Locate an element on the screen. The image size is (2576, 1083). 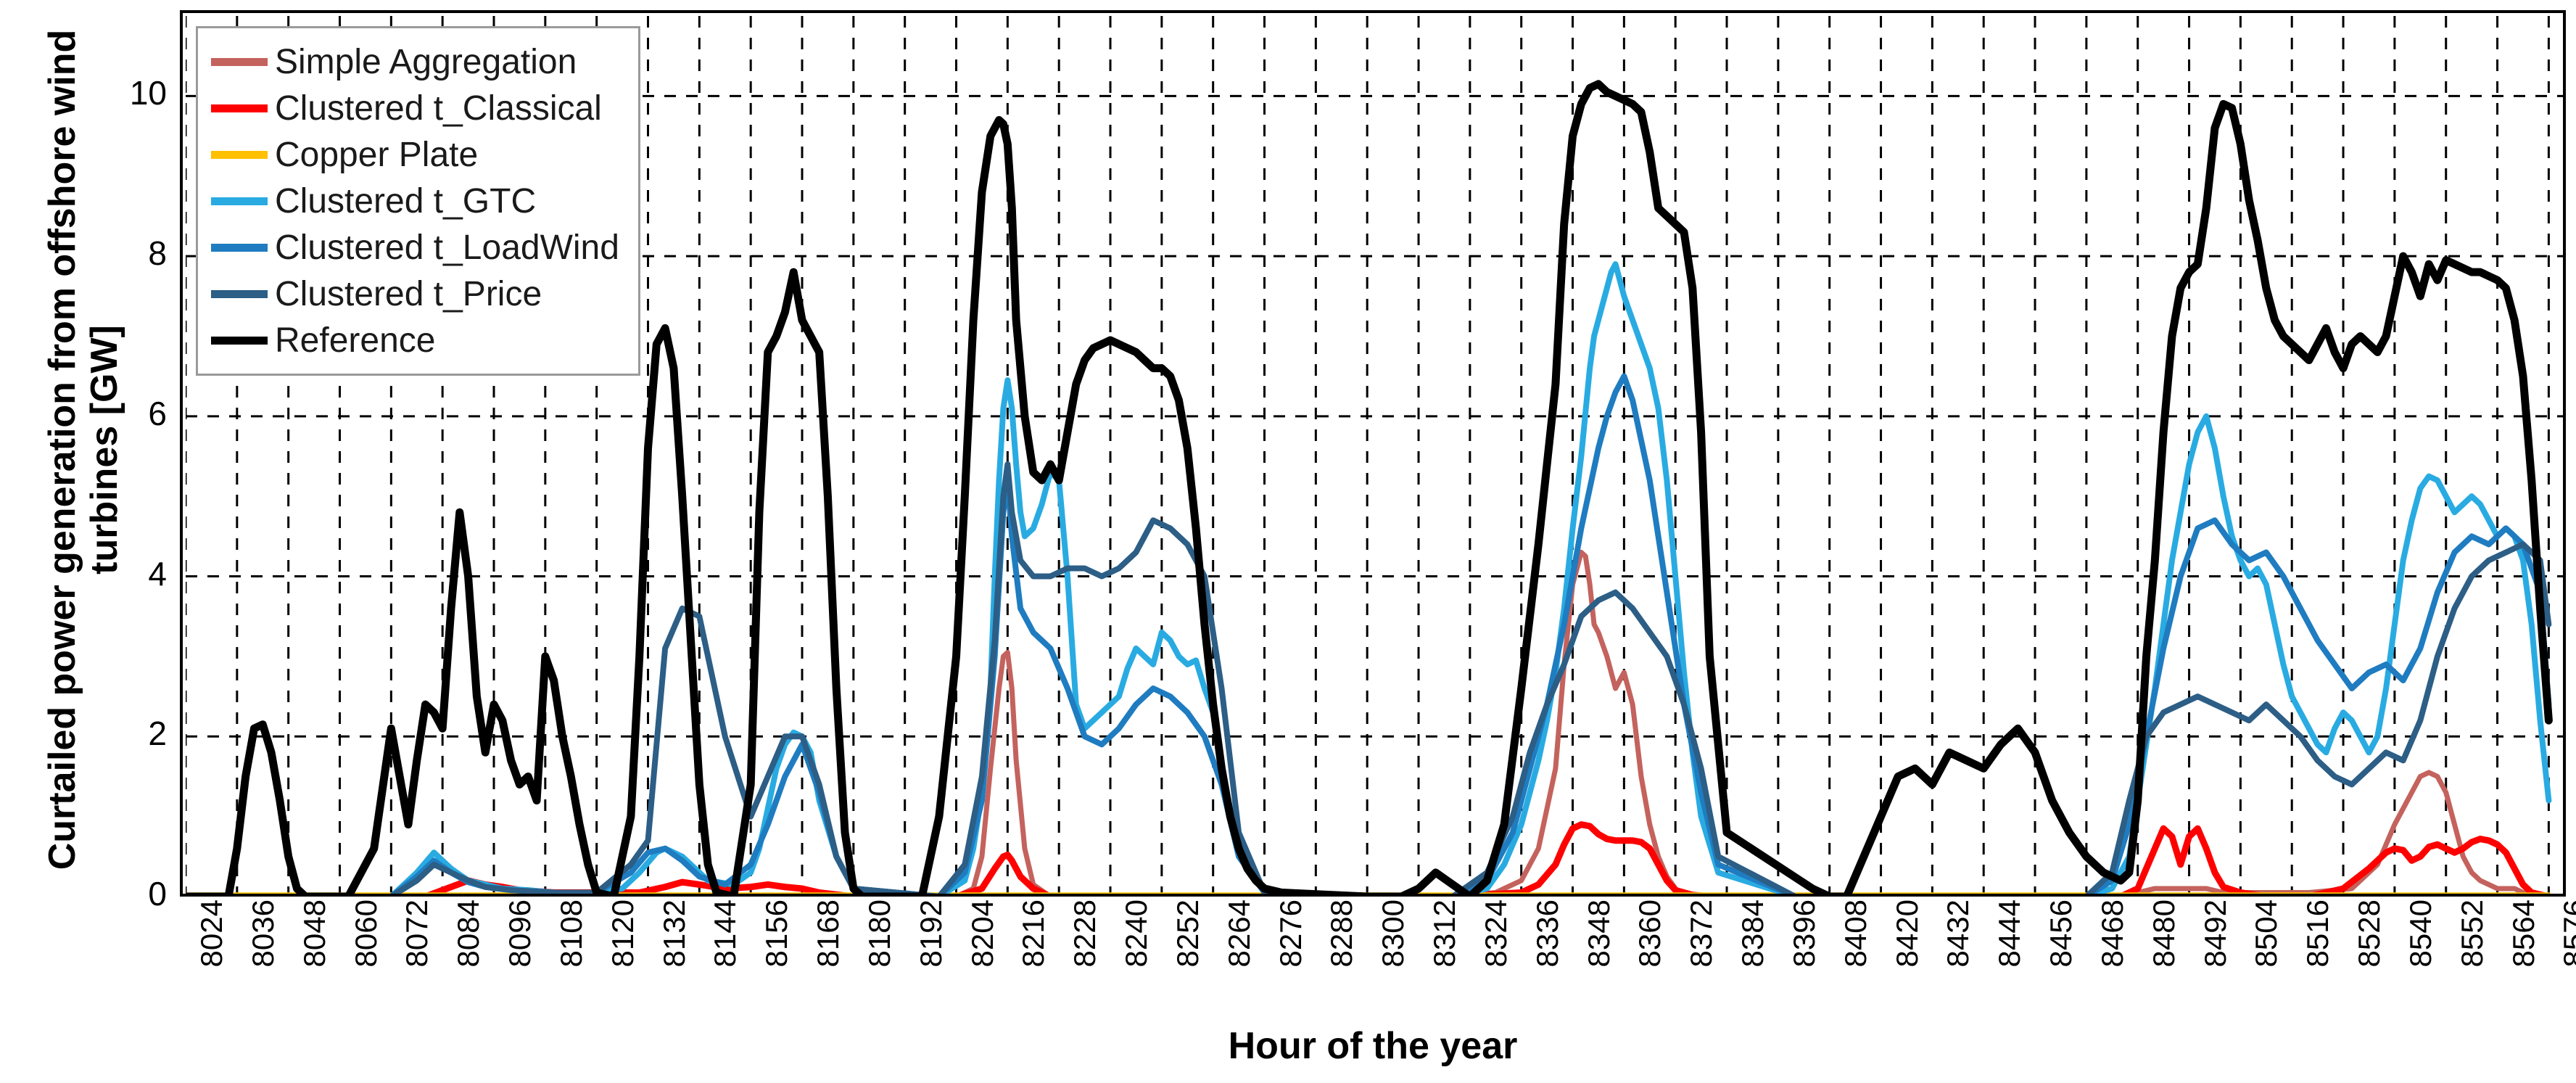
x-tick-label: 8132 is located at coordinates (673, 933).